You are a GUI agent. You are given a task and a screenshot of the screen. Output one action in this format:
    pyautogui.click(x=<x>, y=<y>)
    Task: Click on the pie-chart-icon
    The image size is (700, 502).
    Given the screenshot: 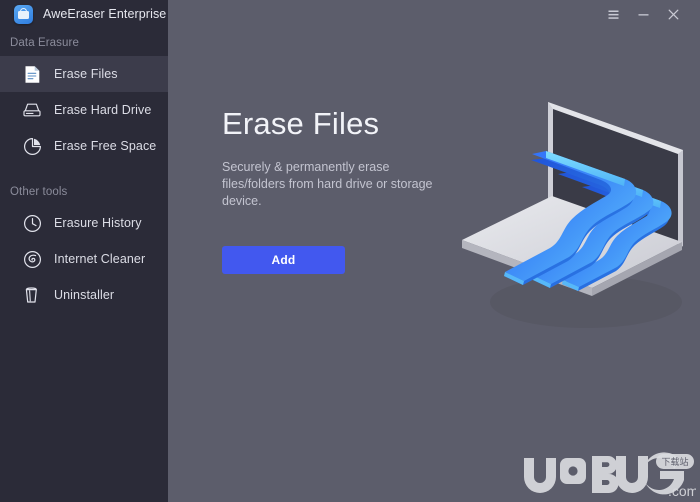 What is the action you would take?
    pyautogui.click(x=32, y=146)
    